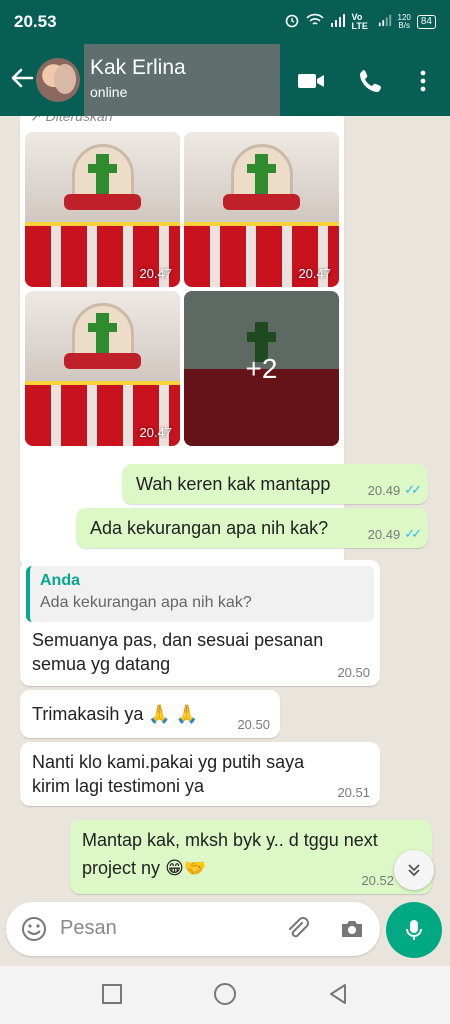 The height and width of the screenshot is (1024, 450). I want to click on message-text: Trimakasih ya 🙏 🙏, so click(115, 714).